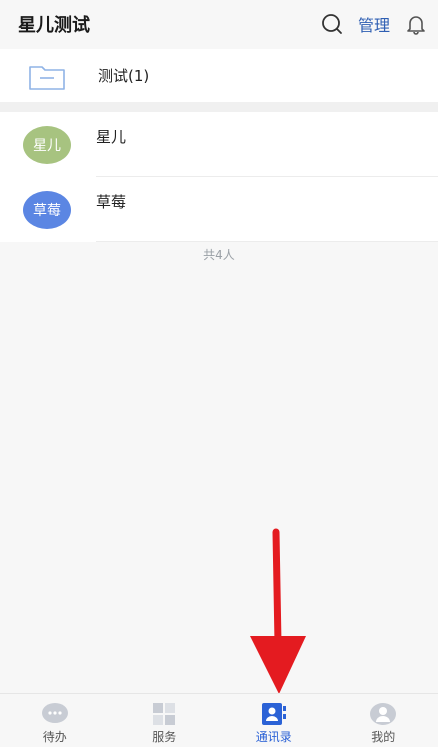 The height and width of the screenshot is (747, 438). Describe the element at coordinates (383, 736) in the screenshot. I see `tab-label: 我的` at that location.